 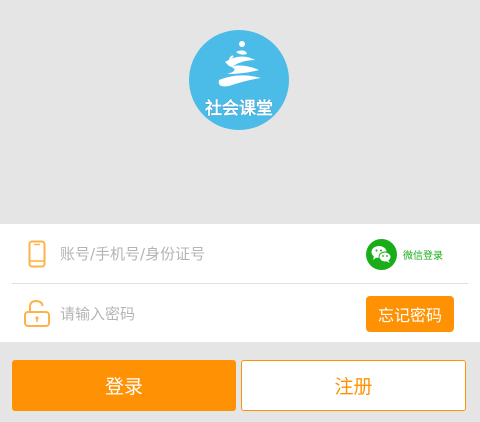 I want to click on password-input, so click(x=205, y=314).